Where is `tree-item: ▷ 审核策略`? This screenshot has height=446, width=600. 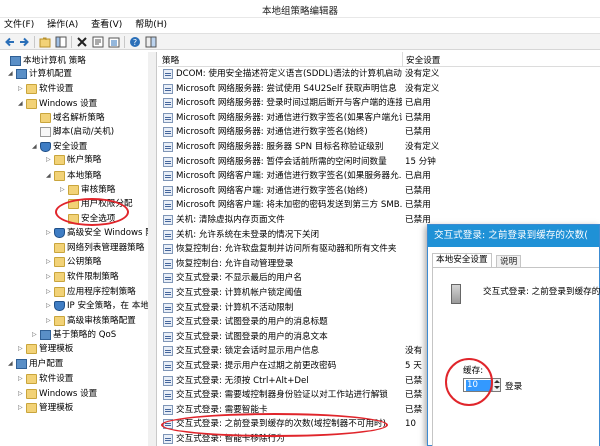 tree-item: ▷ 审核策略 is located at coordinates (87, 190).